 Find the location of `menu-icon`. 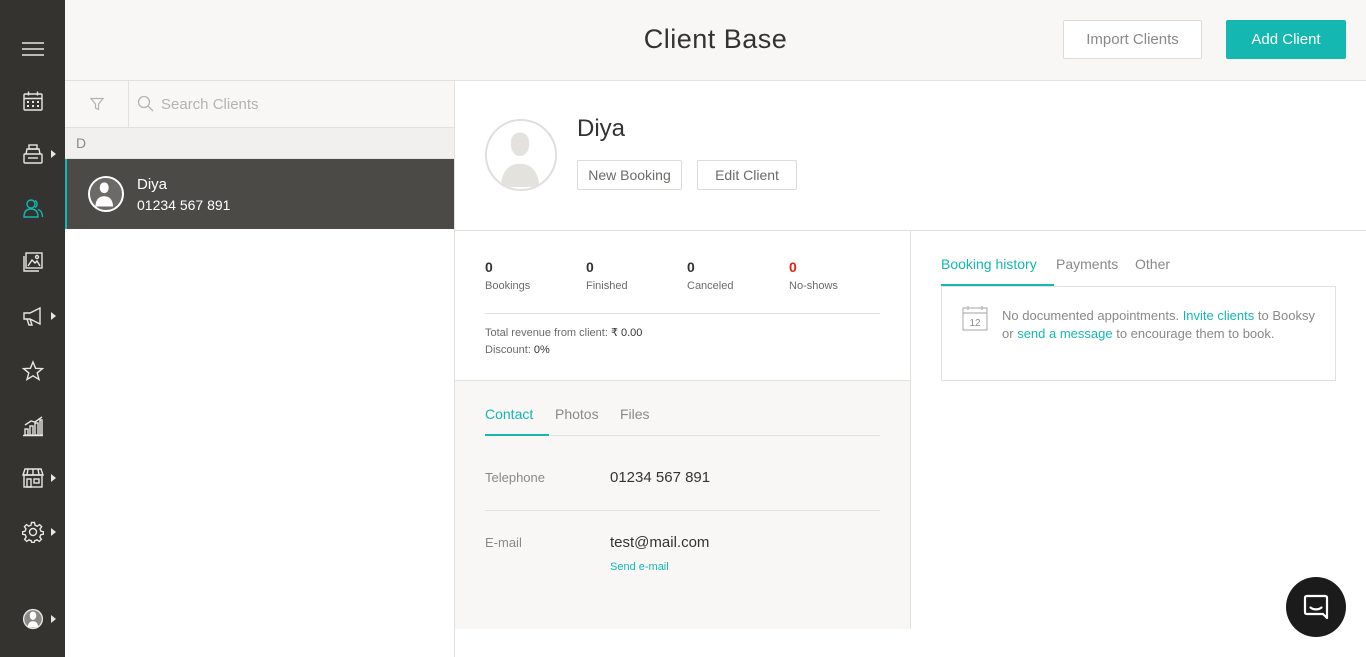

menu-icon is located at coordinates (32, 49).